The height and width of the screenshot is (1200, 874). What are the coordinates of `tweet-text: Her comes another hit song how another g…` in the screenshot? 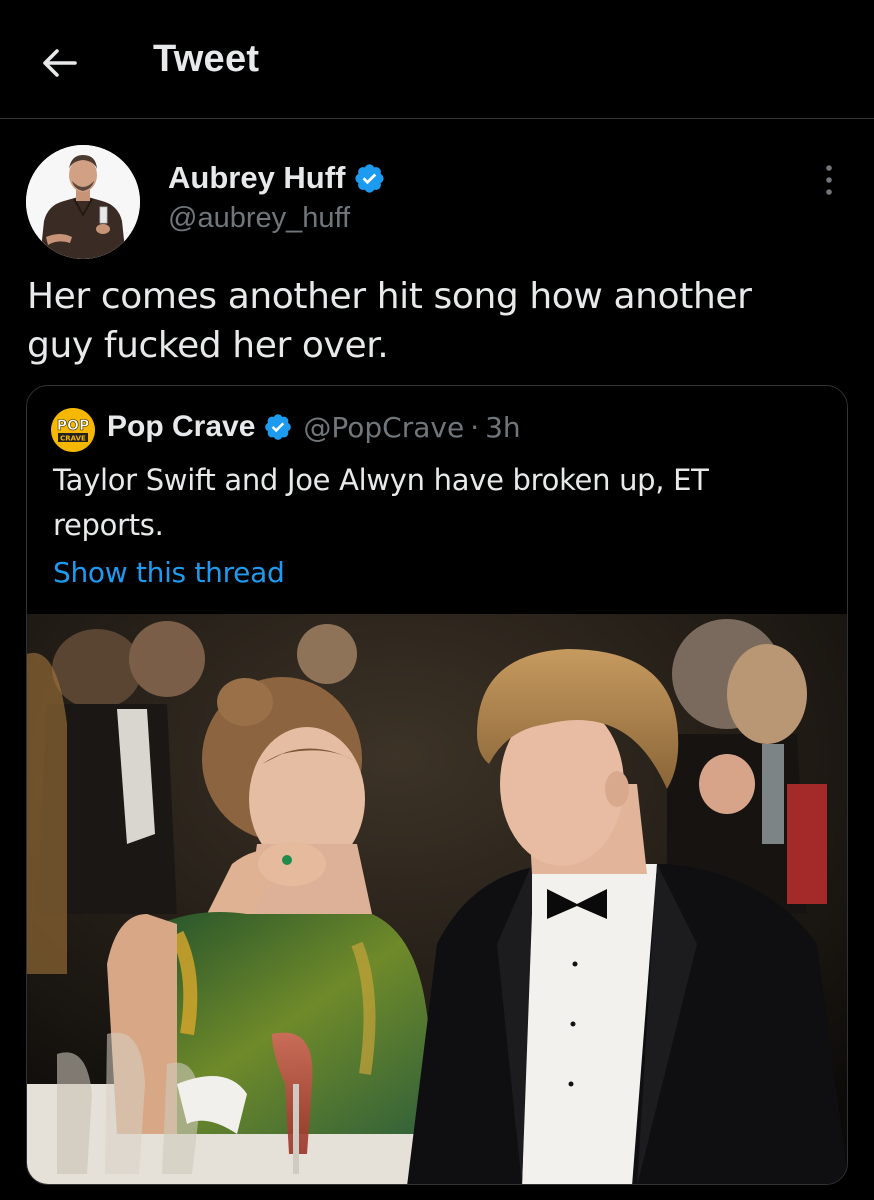 It's located at (389, 321).